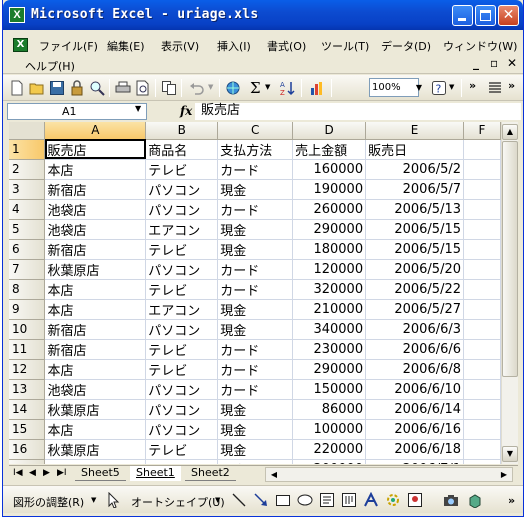  I want to click on grid-cell: 190000, so click(329, 189).